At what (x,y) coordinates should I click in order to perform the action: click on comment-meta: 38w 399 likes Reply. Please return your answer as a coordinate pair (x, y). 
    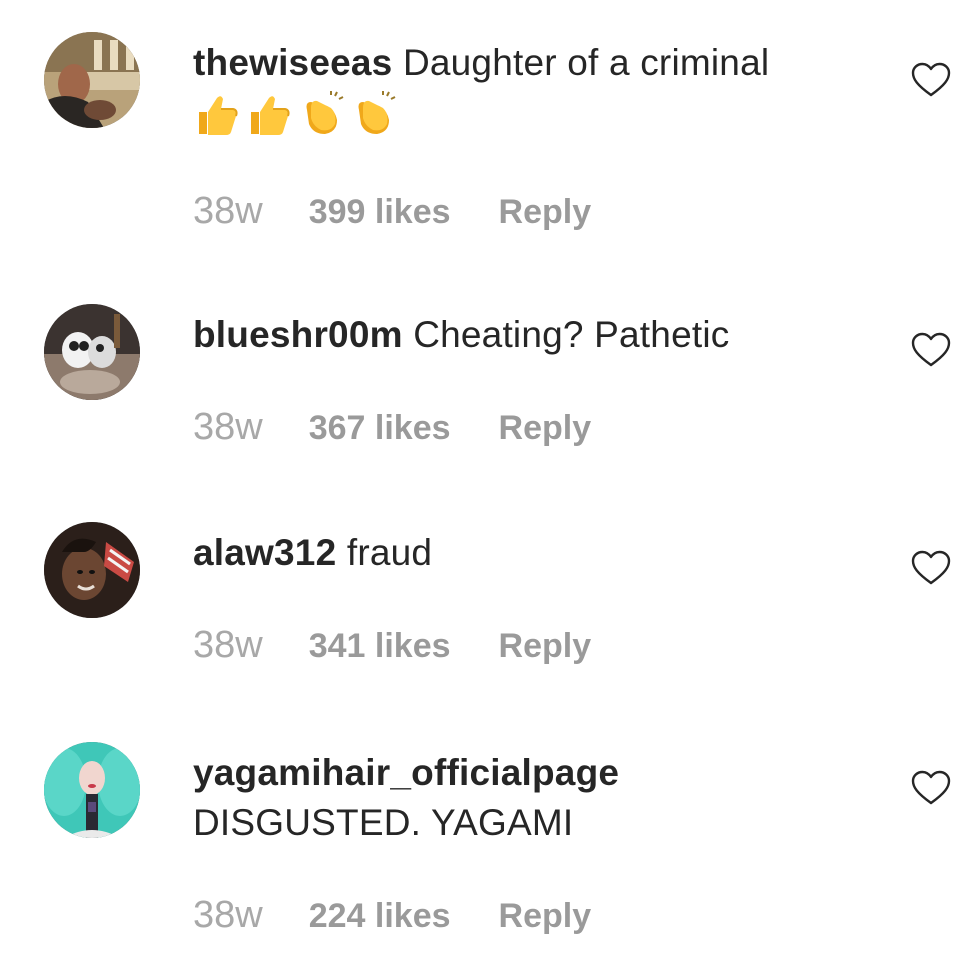
    Looking at the image, I should click on (392, 211).